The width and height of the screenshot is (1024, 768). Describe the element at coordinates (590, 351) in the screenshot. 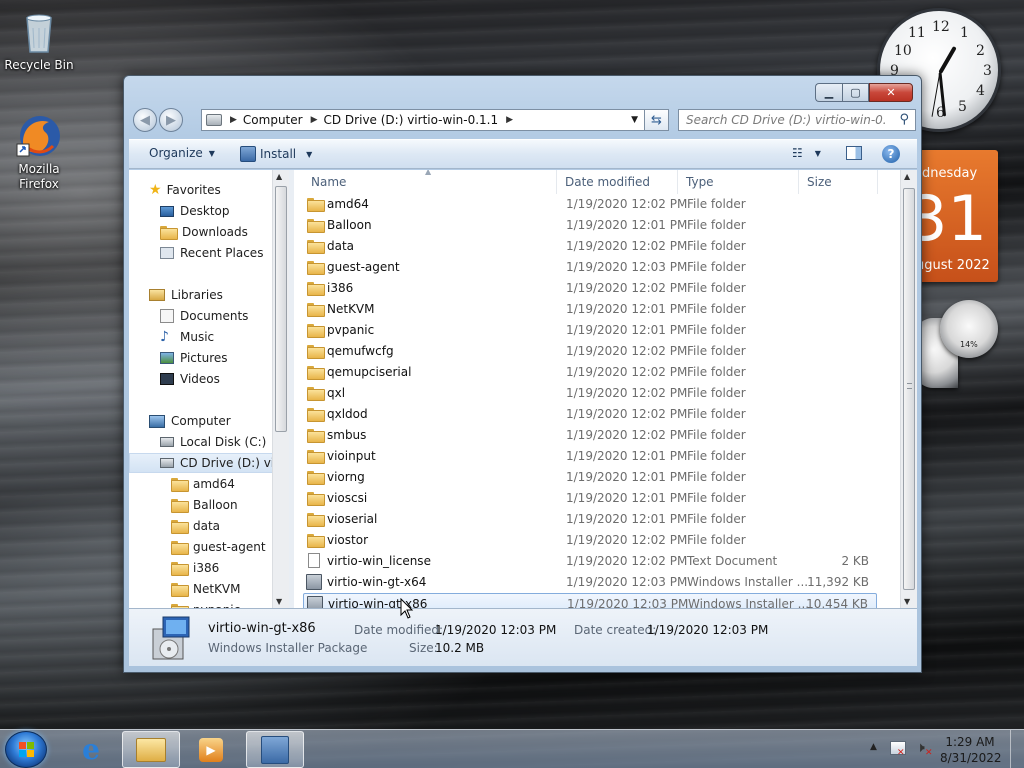

I see `file-row: qemufwcfg 1/19/2020 12:02 PM File folder` at that location.